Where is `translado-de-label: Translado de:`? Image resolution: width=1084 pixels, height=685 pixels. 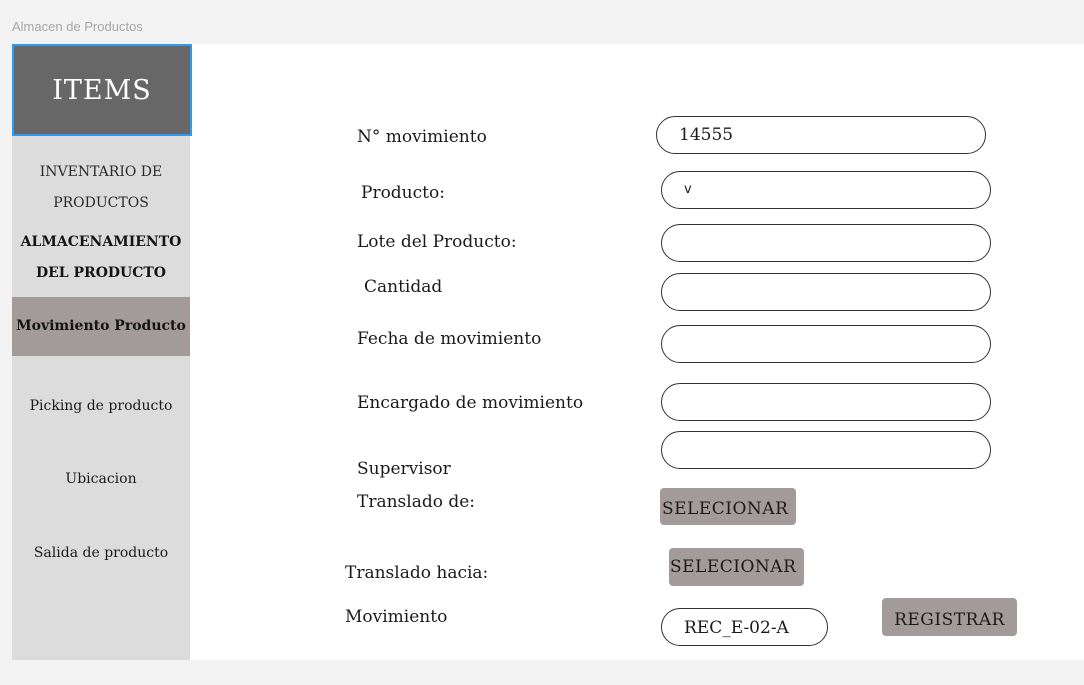
translado-de-label: Translado de: is located at coordinates (416, 502).